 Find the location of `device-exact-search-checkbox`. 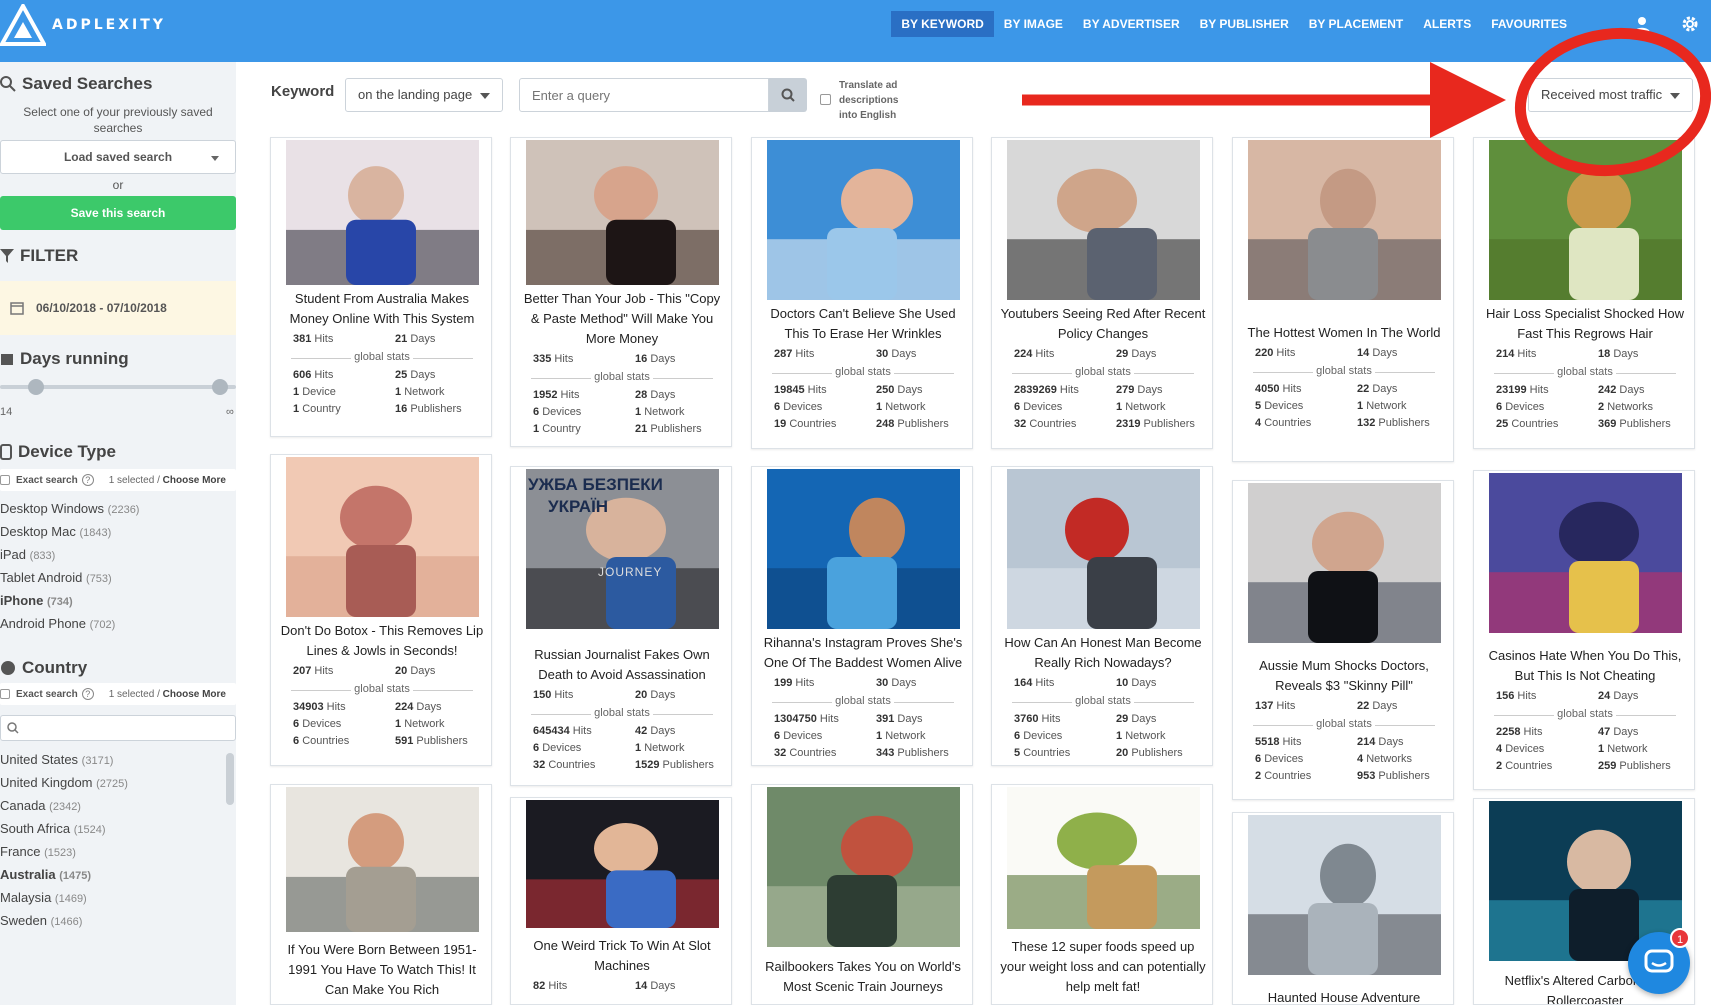

device-exact-search-checkbox is located at coordinates (5, 480).